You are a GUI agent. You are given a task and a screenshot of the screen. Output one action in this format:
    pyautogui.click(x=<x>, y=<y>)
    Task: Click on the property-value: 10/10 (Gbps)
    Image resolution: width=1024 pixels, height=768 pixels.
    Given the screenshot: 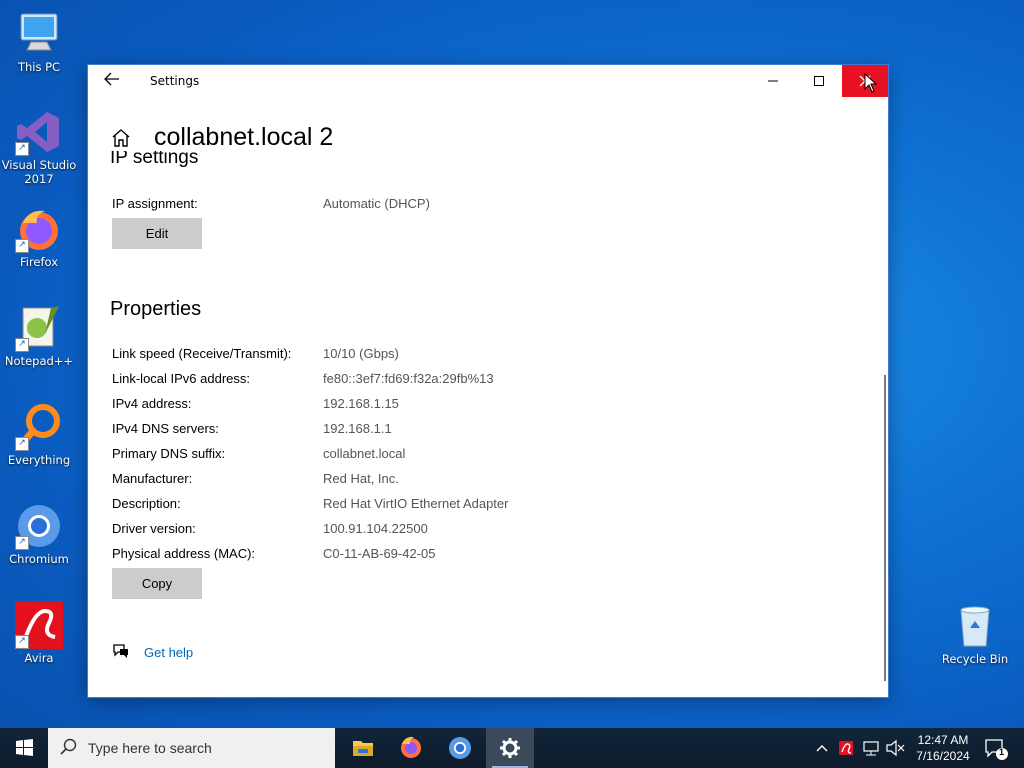 What is the action you would take?
    pyautogui.click(x=361, y=353)
    